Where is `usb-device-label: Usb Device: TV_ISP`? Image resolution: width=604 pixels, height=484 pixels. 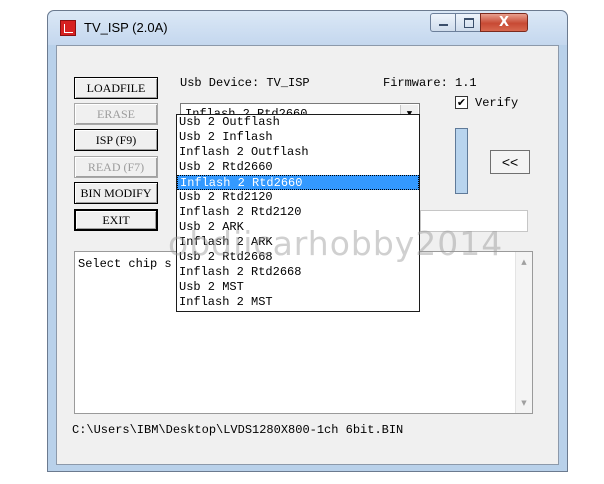
usb-device-label: Usb Device: TV_ISP is located at coordinates (245, 83).